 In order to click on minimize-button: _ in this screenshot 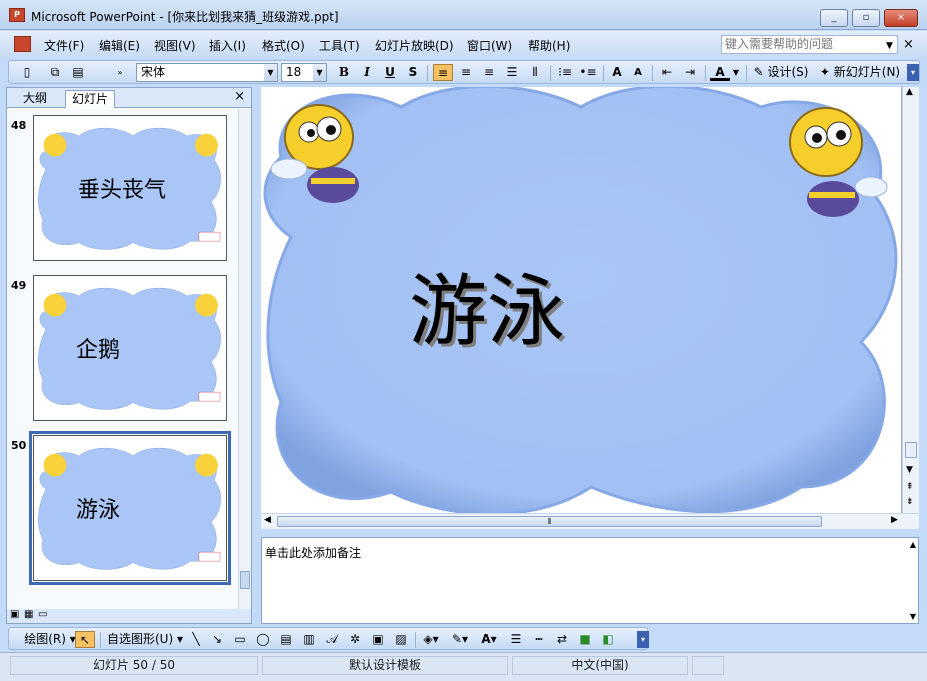, I will do `click(834, 18)`.